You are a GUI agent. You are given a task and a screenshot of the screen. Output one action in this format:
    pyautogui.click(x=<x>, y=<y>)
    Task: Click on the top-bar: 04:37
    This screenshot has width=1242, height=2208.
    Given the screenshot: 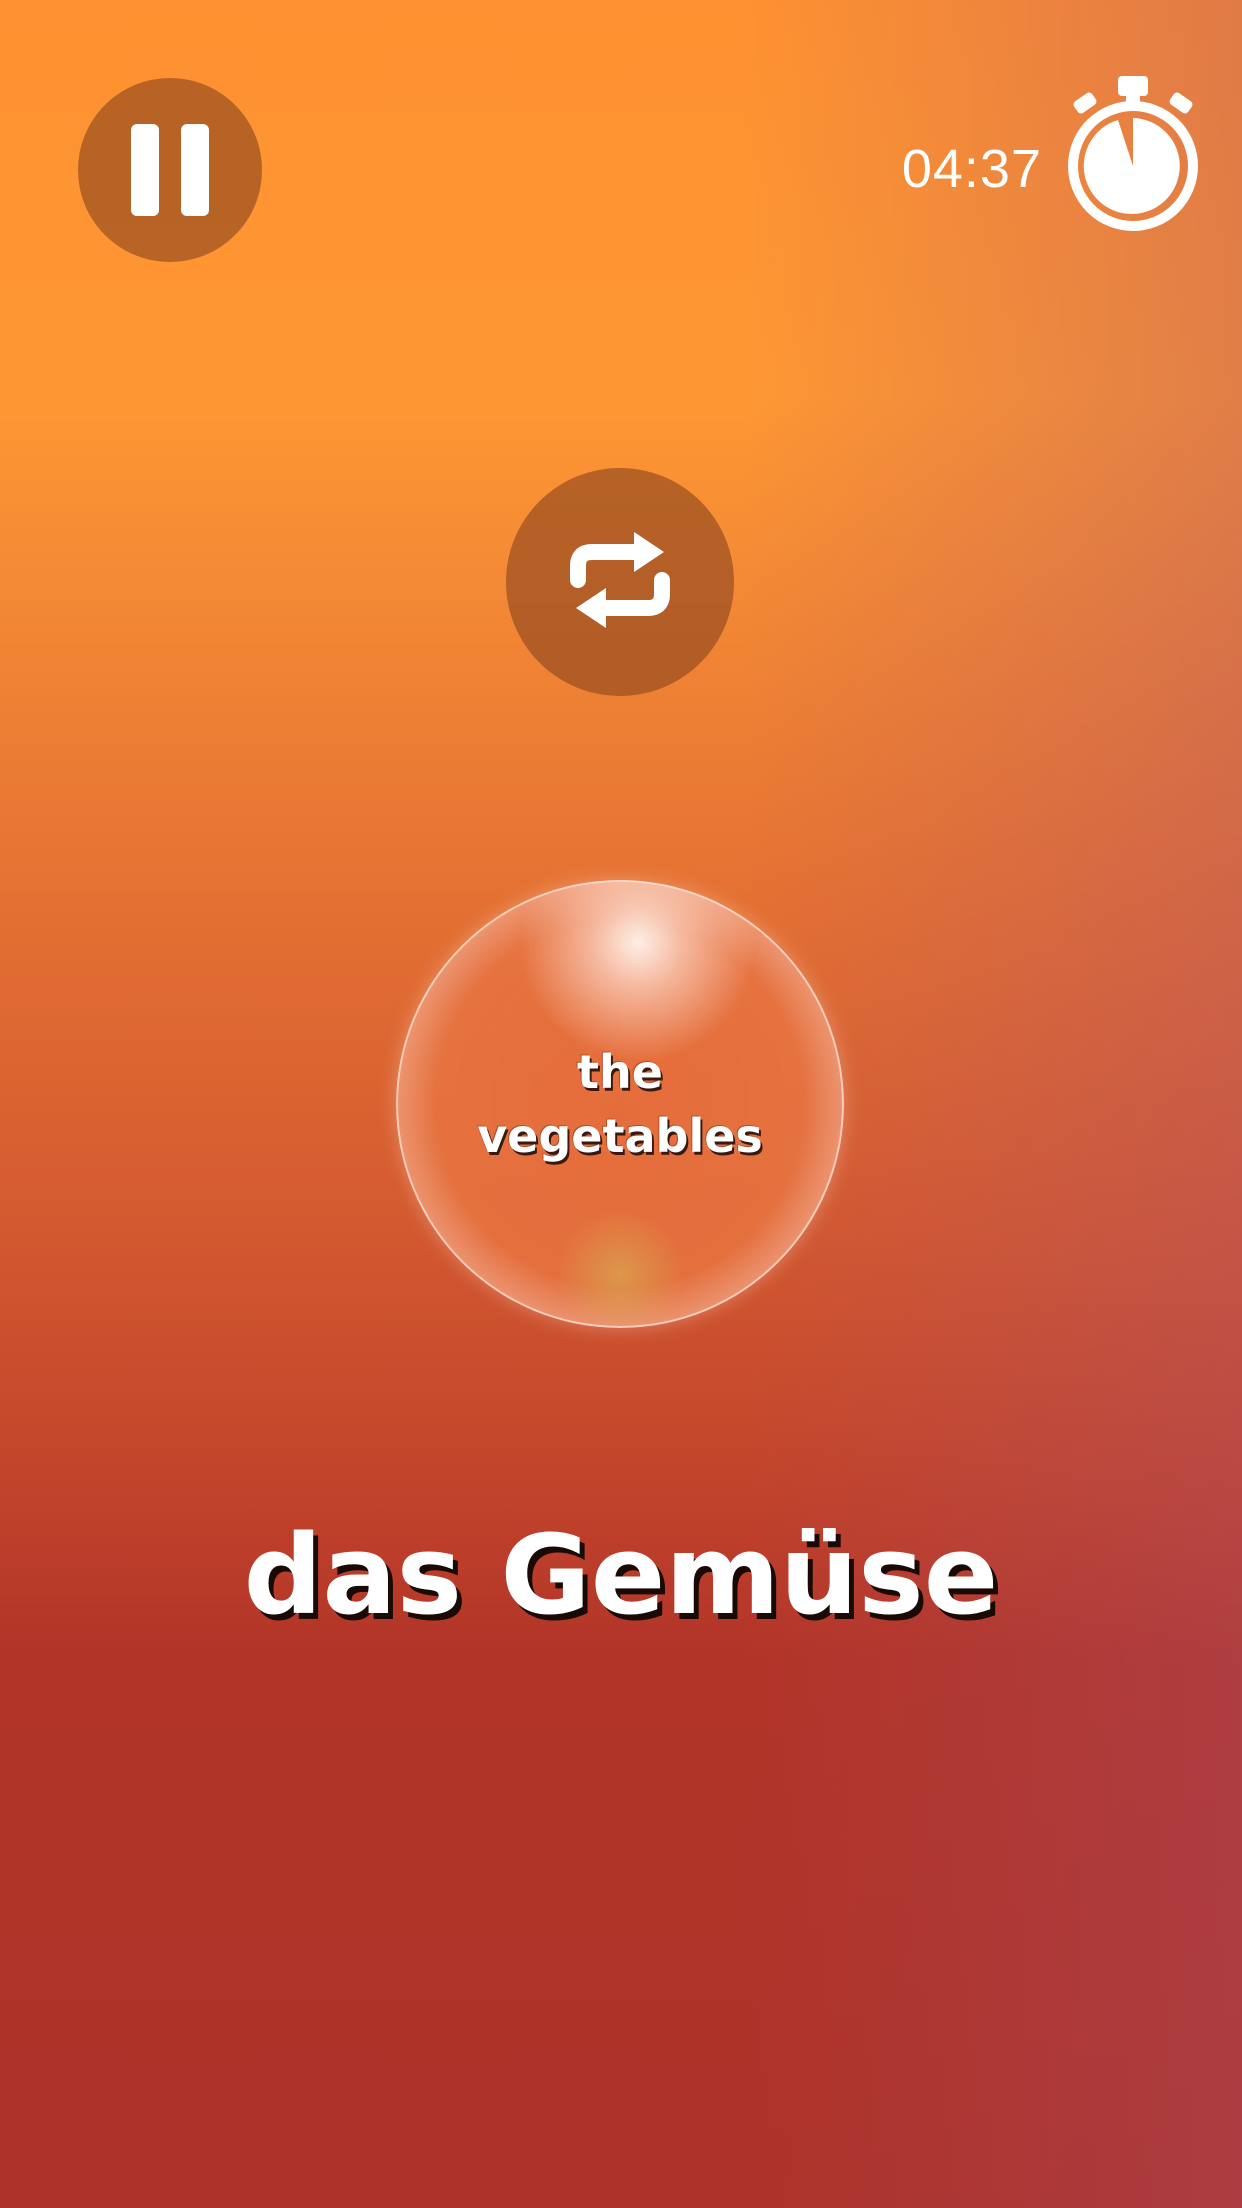 What is the action you would take?
    pyautogui.click(x=621, y=150)
    